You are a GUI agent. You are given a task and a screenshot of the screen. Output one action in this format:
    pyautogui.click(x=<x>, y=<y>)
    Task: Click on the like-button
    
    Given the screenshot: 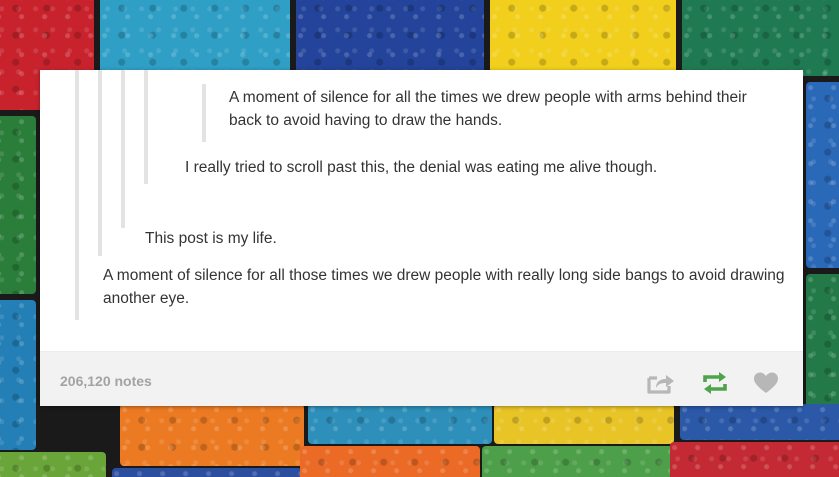 What is the action you would take?
    pyautogui.click(x=766, y=383)
    